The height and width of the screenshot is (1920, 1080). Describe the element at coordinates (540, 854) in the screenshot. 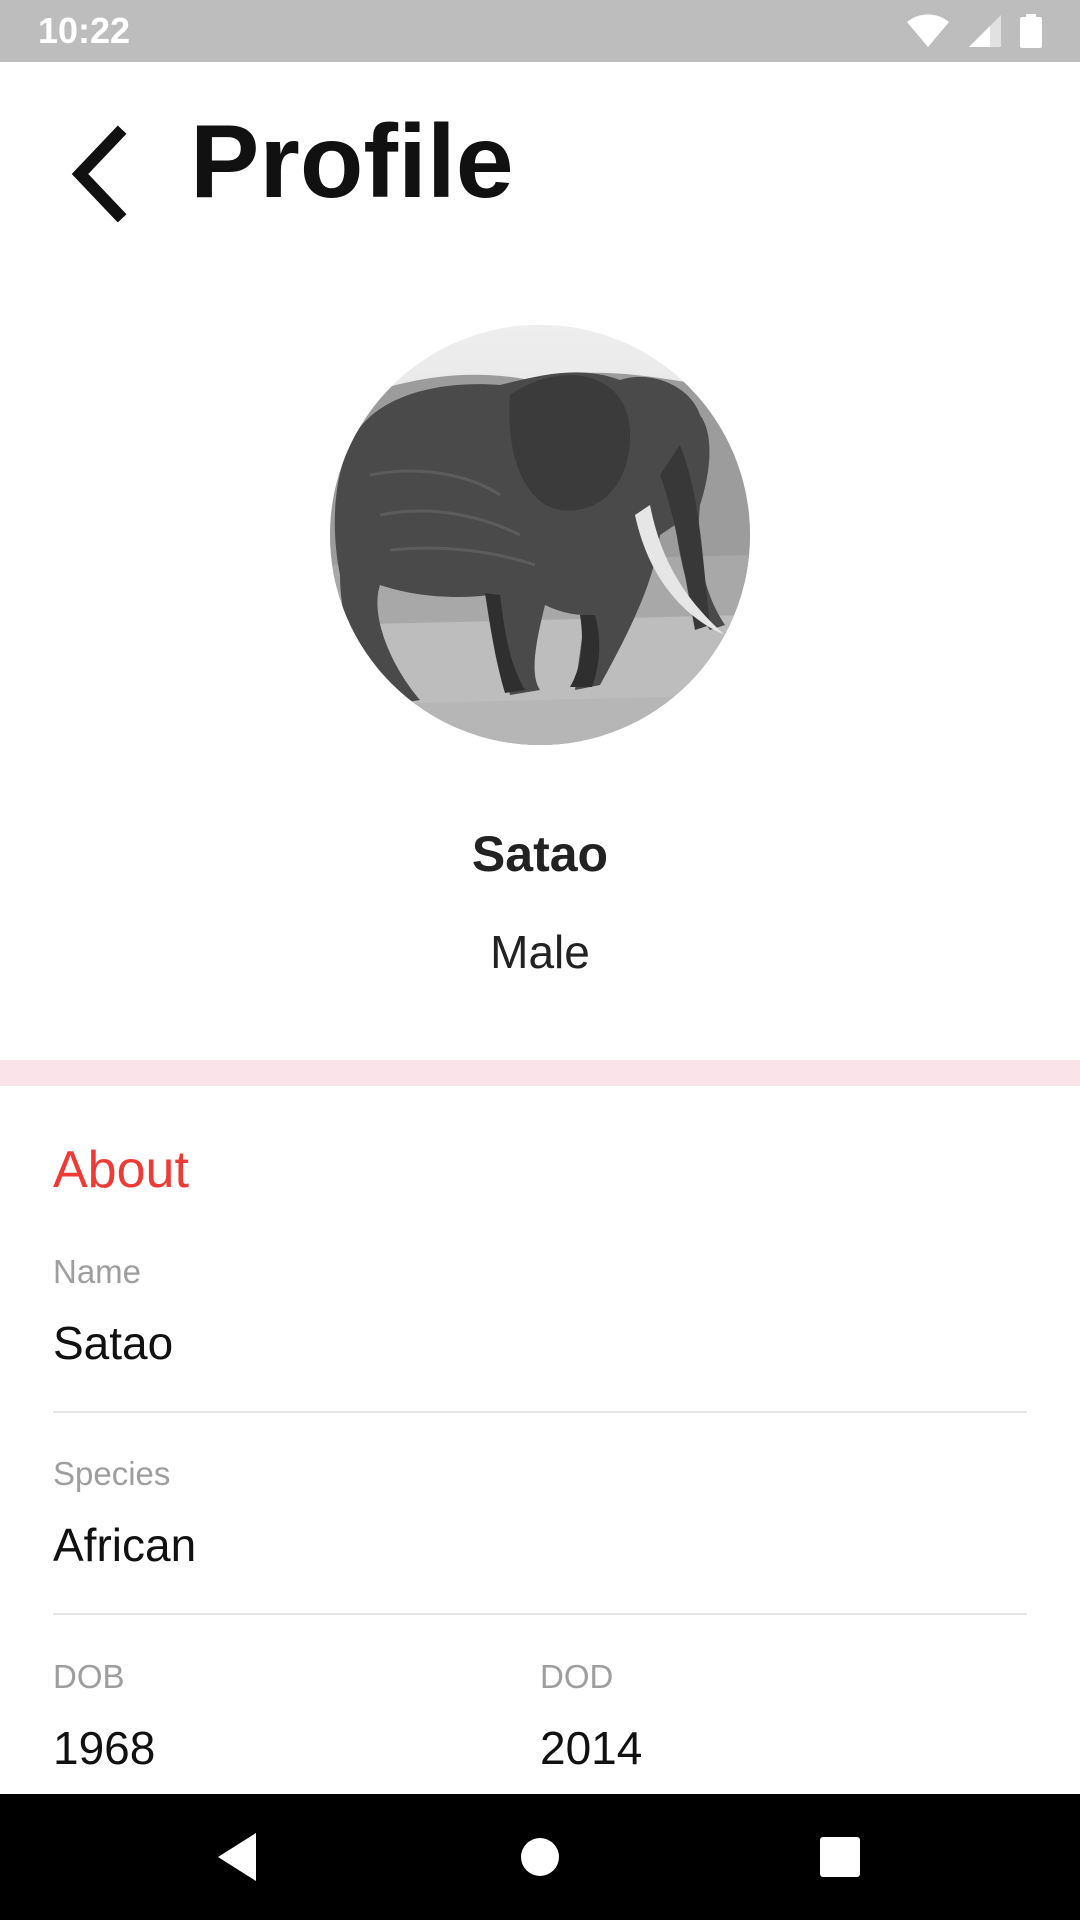

I see `profile-name: Satao` at that location.